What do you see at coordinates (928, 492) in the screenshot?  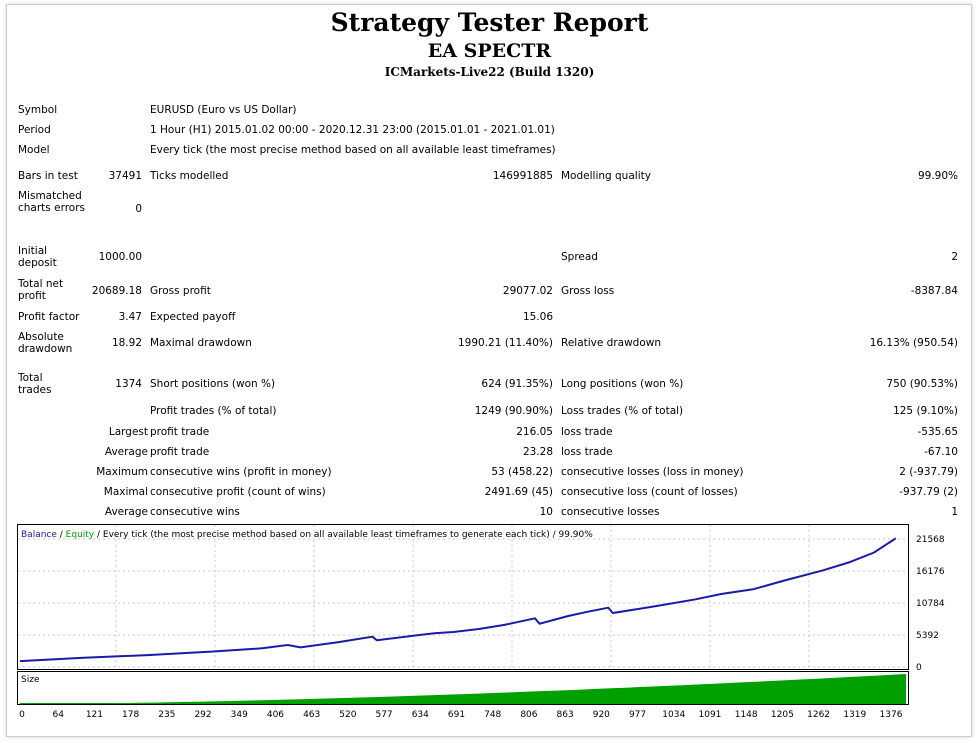 I see `maximal-loss-value: -937.79 (2)` at bounding box center [928, 492].